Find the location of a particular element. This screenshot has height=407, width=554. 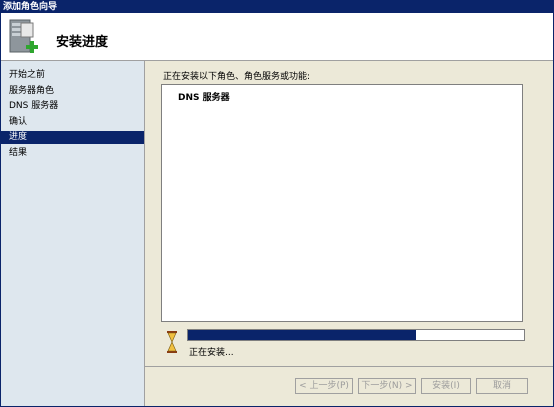

page-title: 安装进度 is located at coordinates (82, 42).